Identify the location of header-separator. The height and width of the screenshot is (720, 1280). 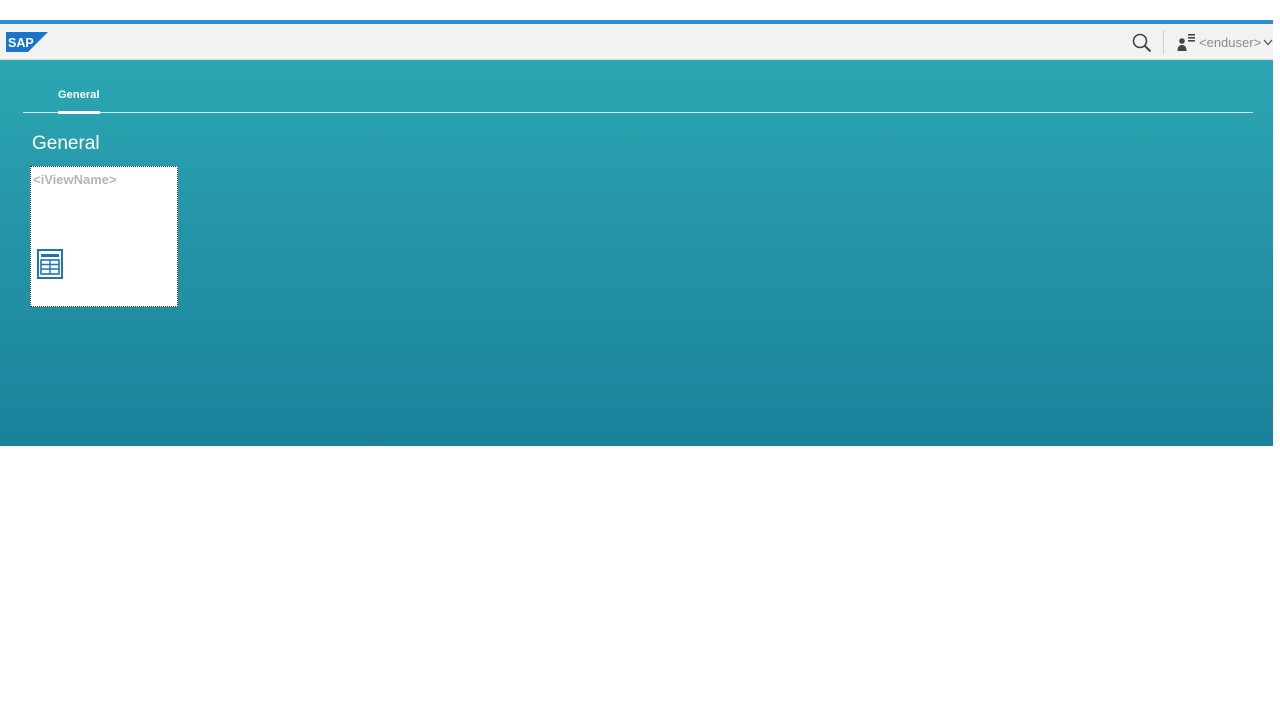
(1163, 42).